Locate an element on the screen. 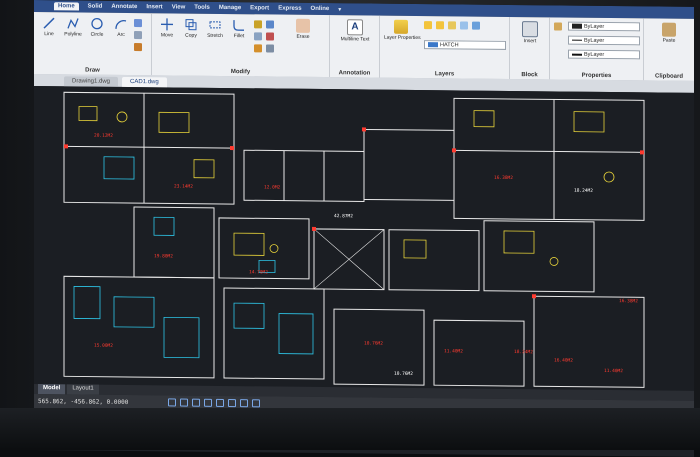  room-label: 23.14M2 is located at coordinates (183, 186).